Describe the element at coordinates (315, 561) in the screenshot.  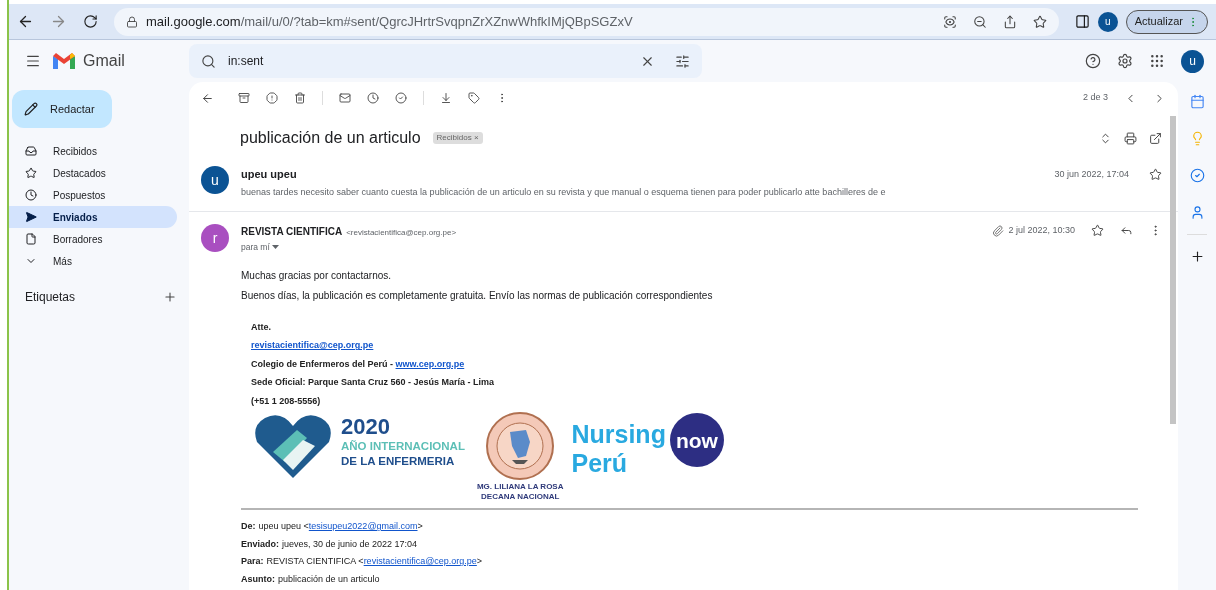
I see `signature-text: REVISTA CIENTIFICA <` at that location.